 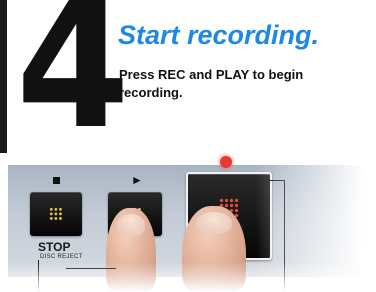 I want to click on step-description: Press REC and PLAY to begin recording., so click(x=211, y=83).